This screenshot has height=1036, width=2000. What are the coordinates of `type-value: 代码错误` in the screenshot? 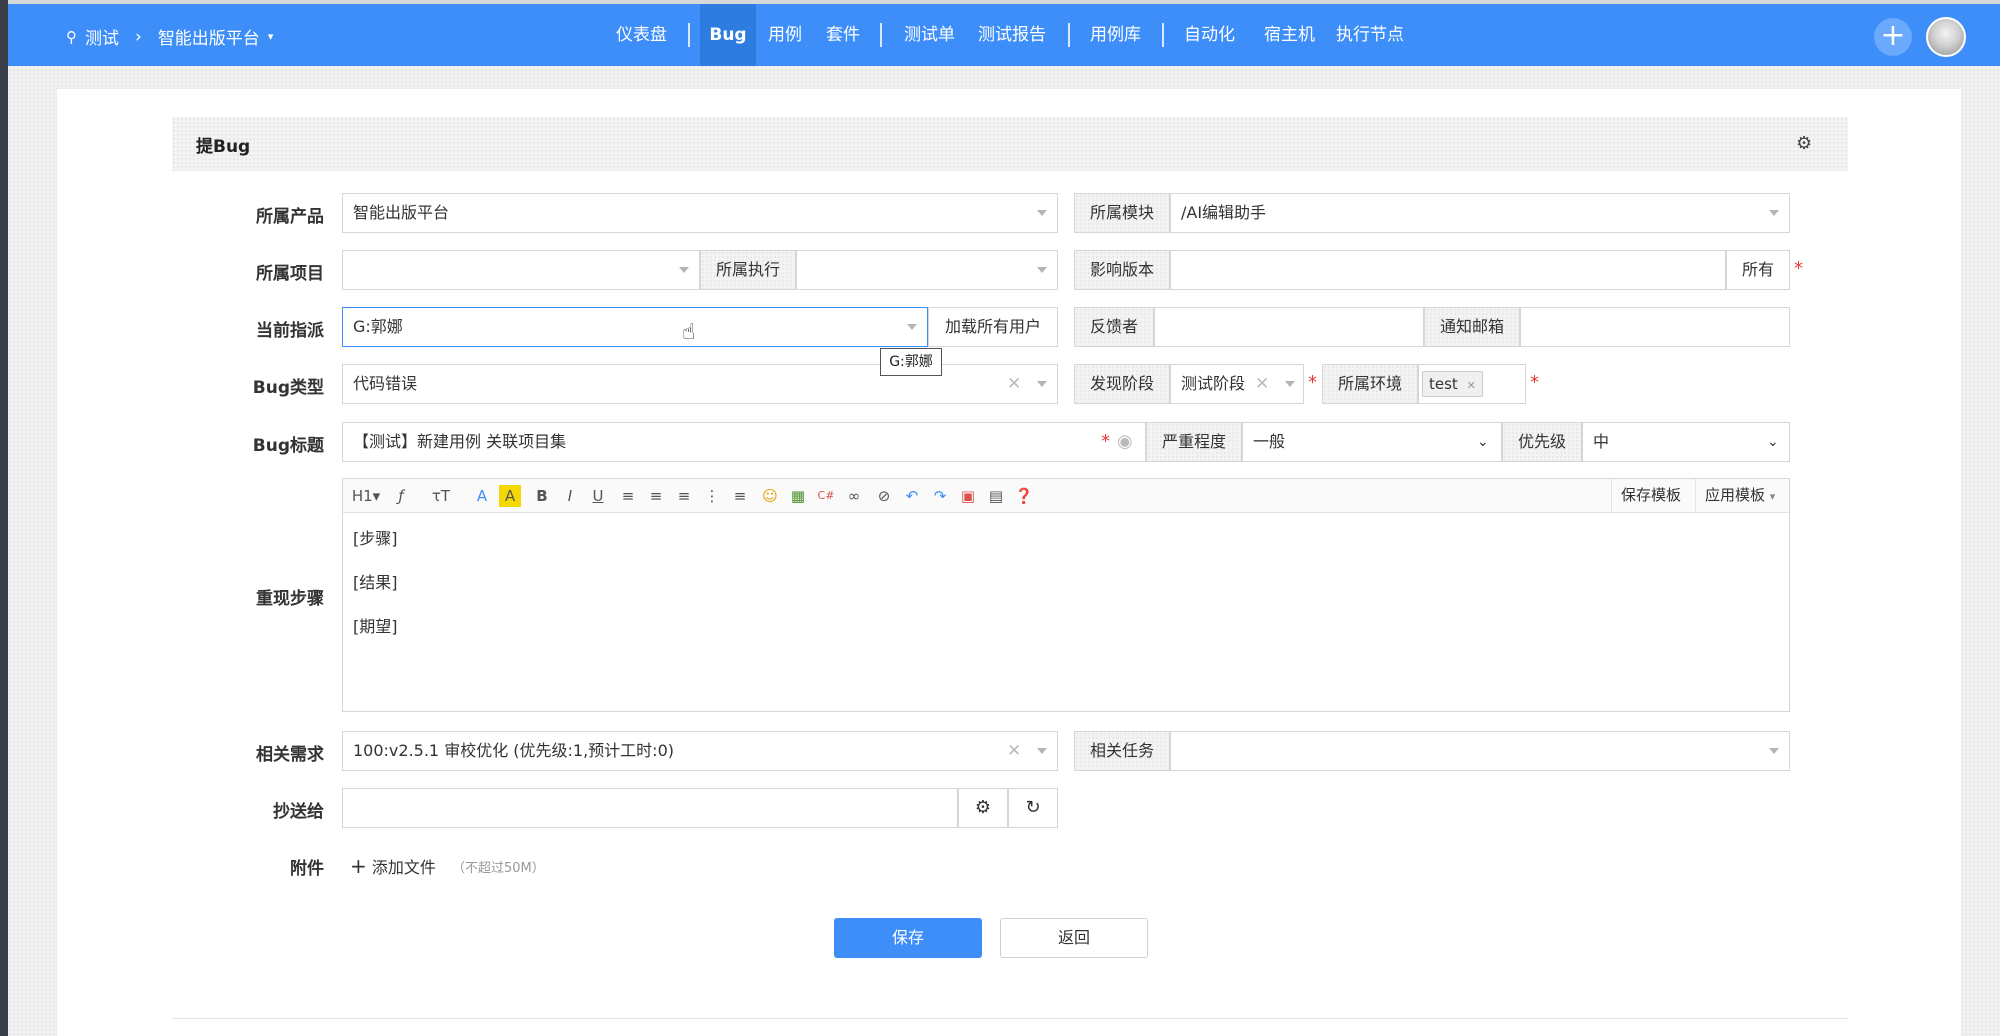 It's located at (385, 383).